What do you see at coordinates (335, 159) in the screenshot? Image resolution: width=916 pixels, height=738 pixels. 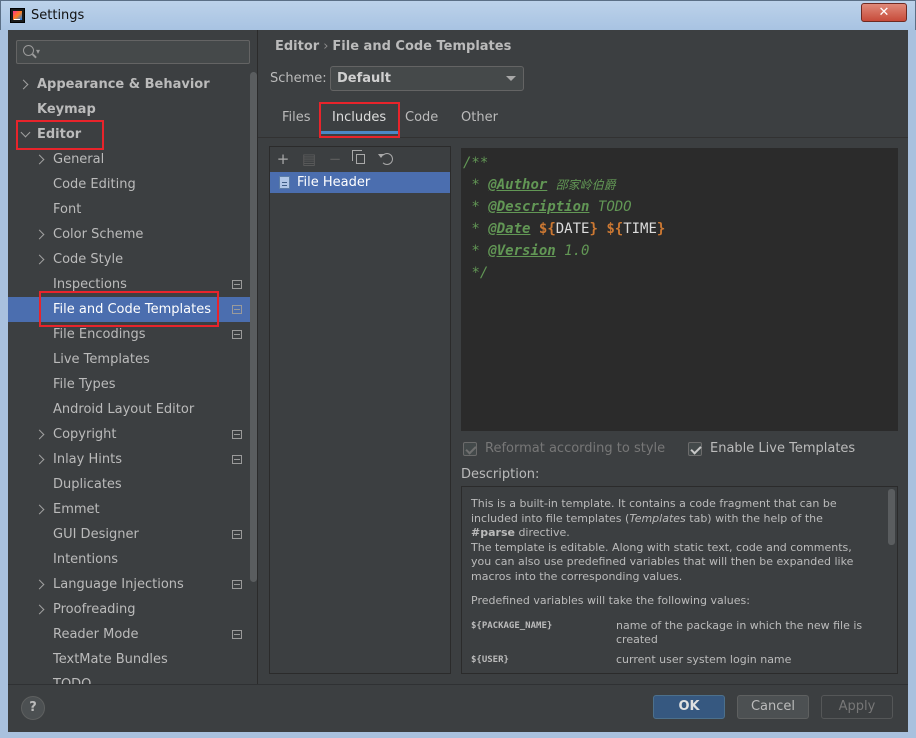 I see `remove-template-icon: −` at bounding box center [335, 159].